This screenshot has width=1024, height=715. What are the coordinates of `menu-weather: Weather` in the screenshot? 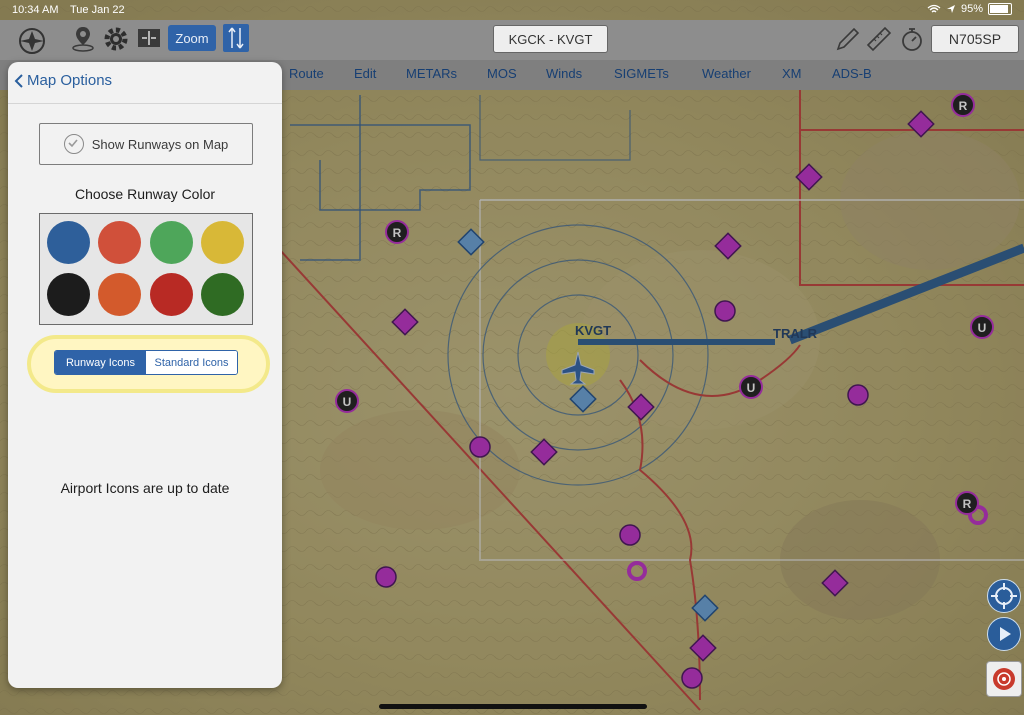 It's located at (726, 73).